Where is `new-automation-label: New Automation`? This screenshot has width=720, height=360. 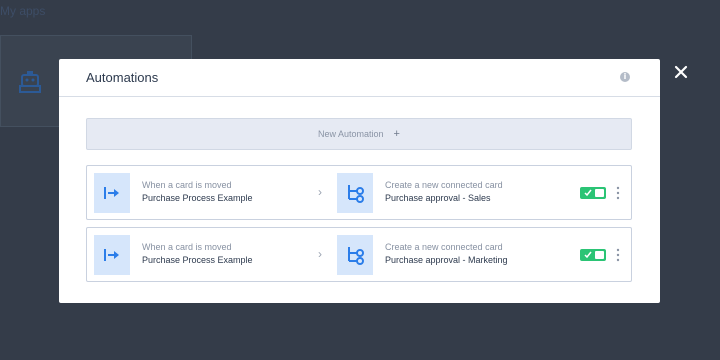
new-automation-label: New Automation is located at coordinates (351, 134).